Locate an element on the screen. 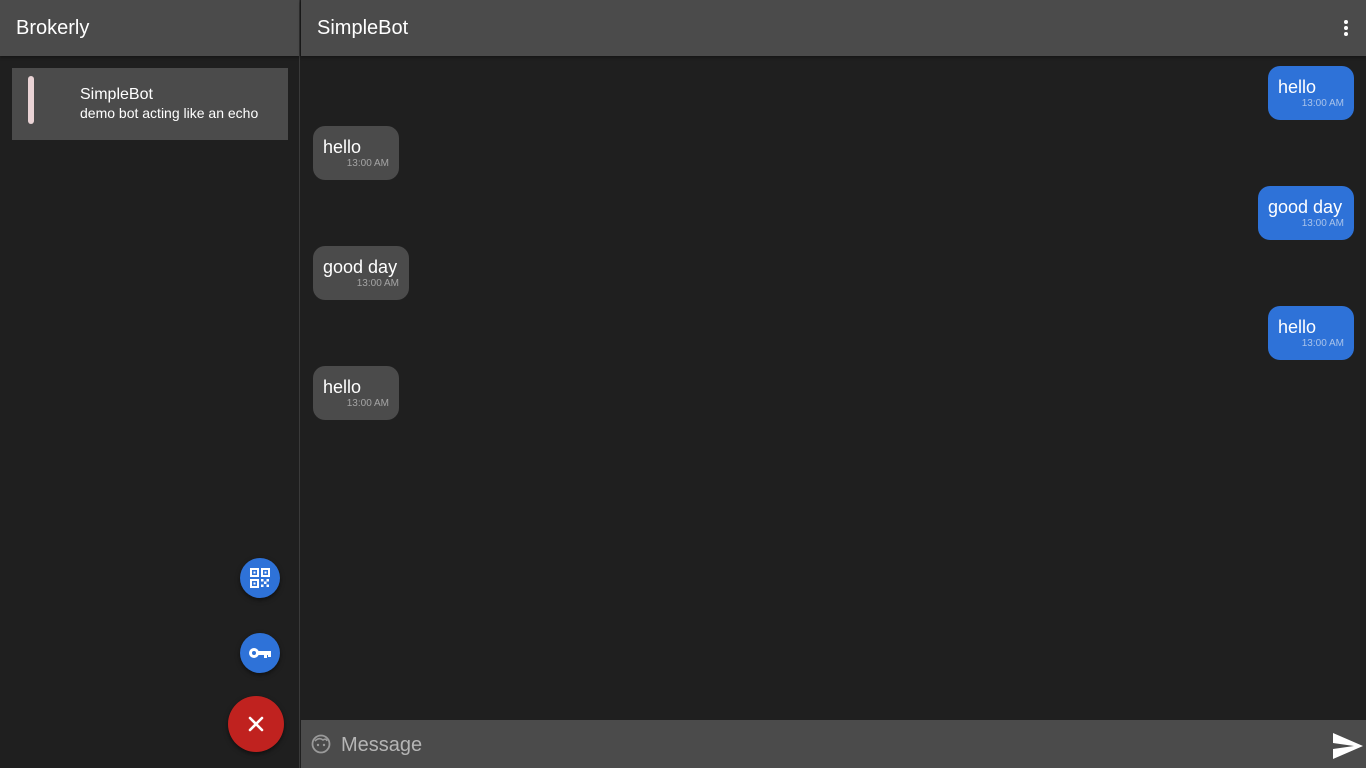 The width and height of the screenshot is (1366, 768). chat-header: SimpleBot is located at coordinates (833, 28).